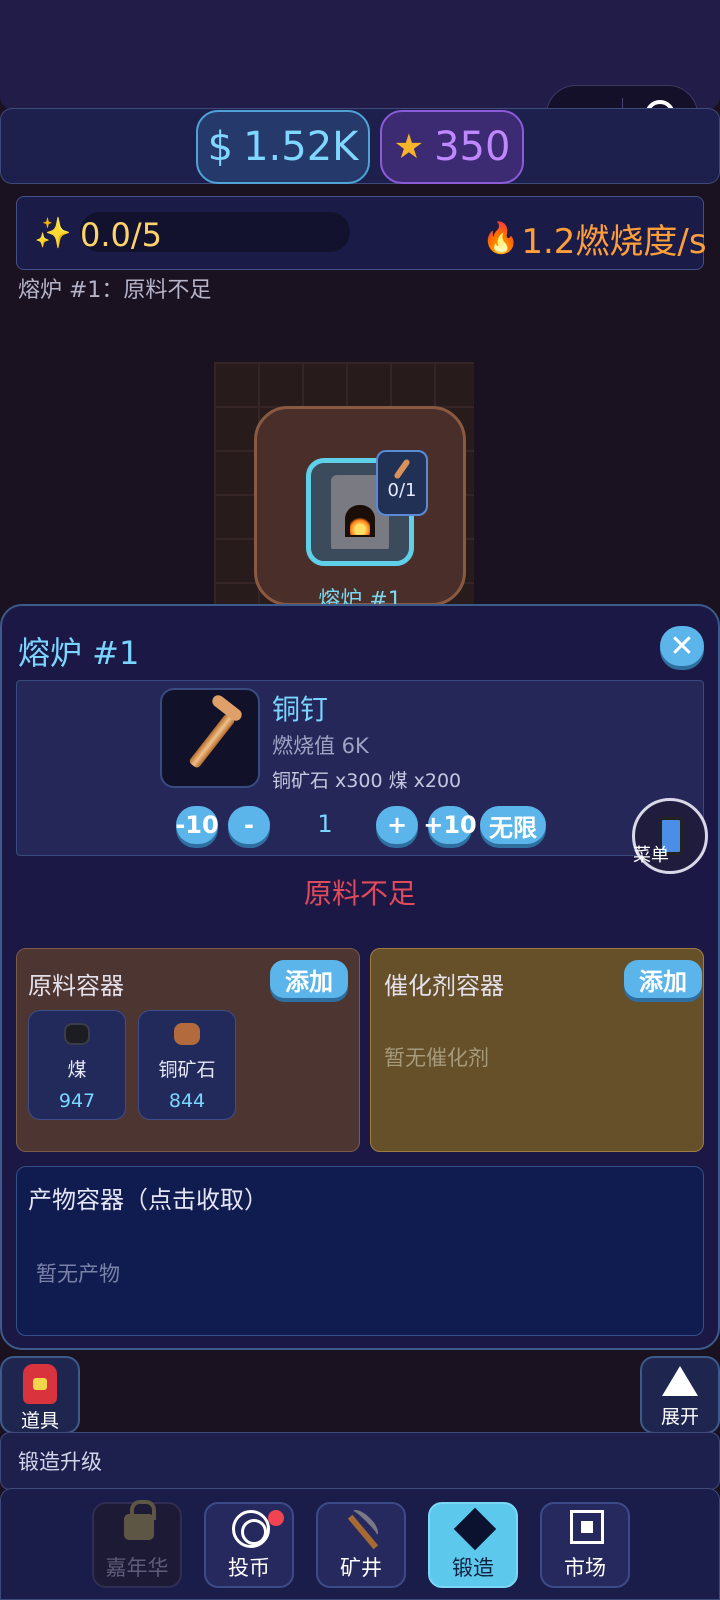 The width and height of the screenshot is (720, 1600). I want to click on money-counter: $ 1.52K, so click(283, 147).